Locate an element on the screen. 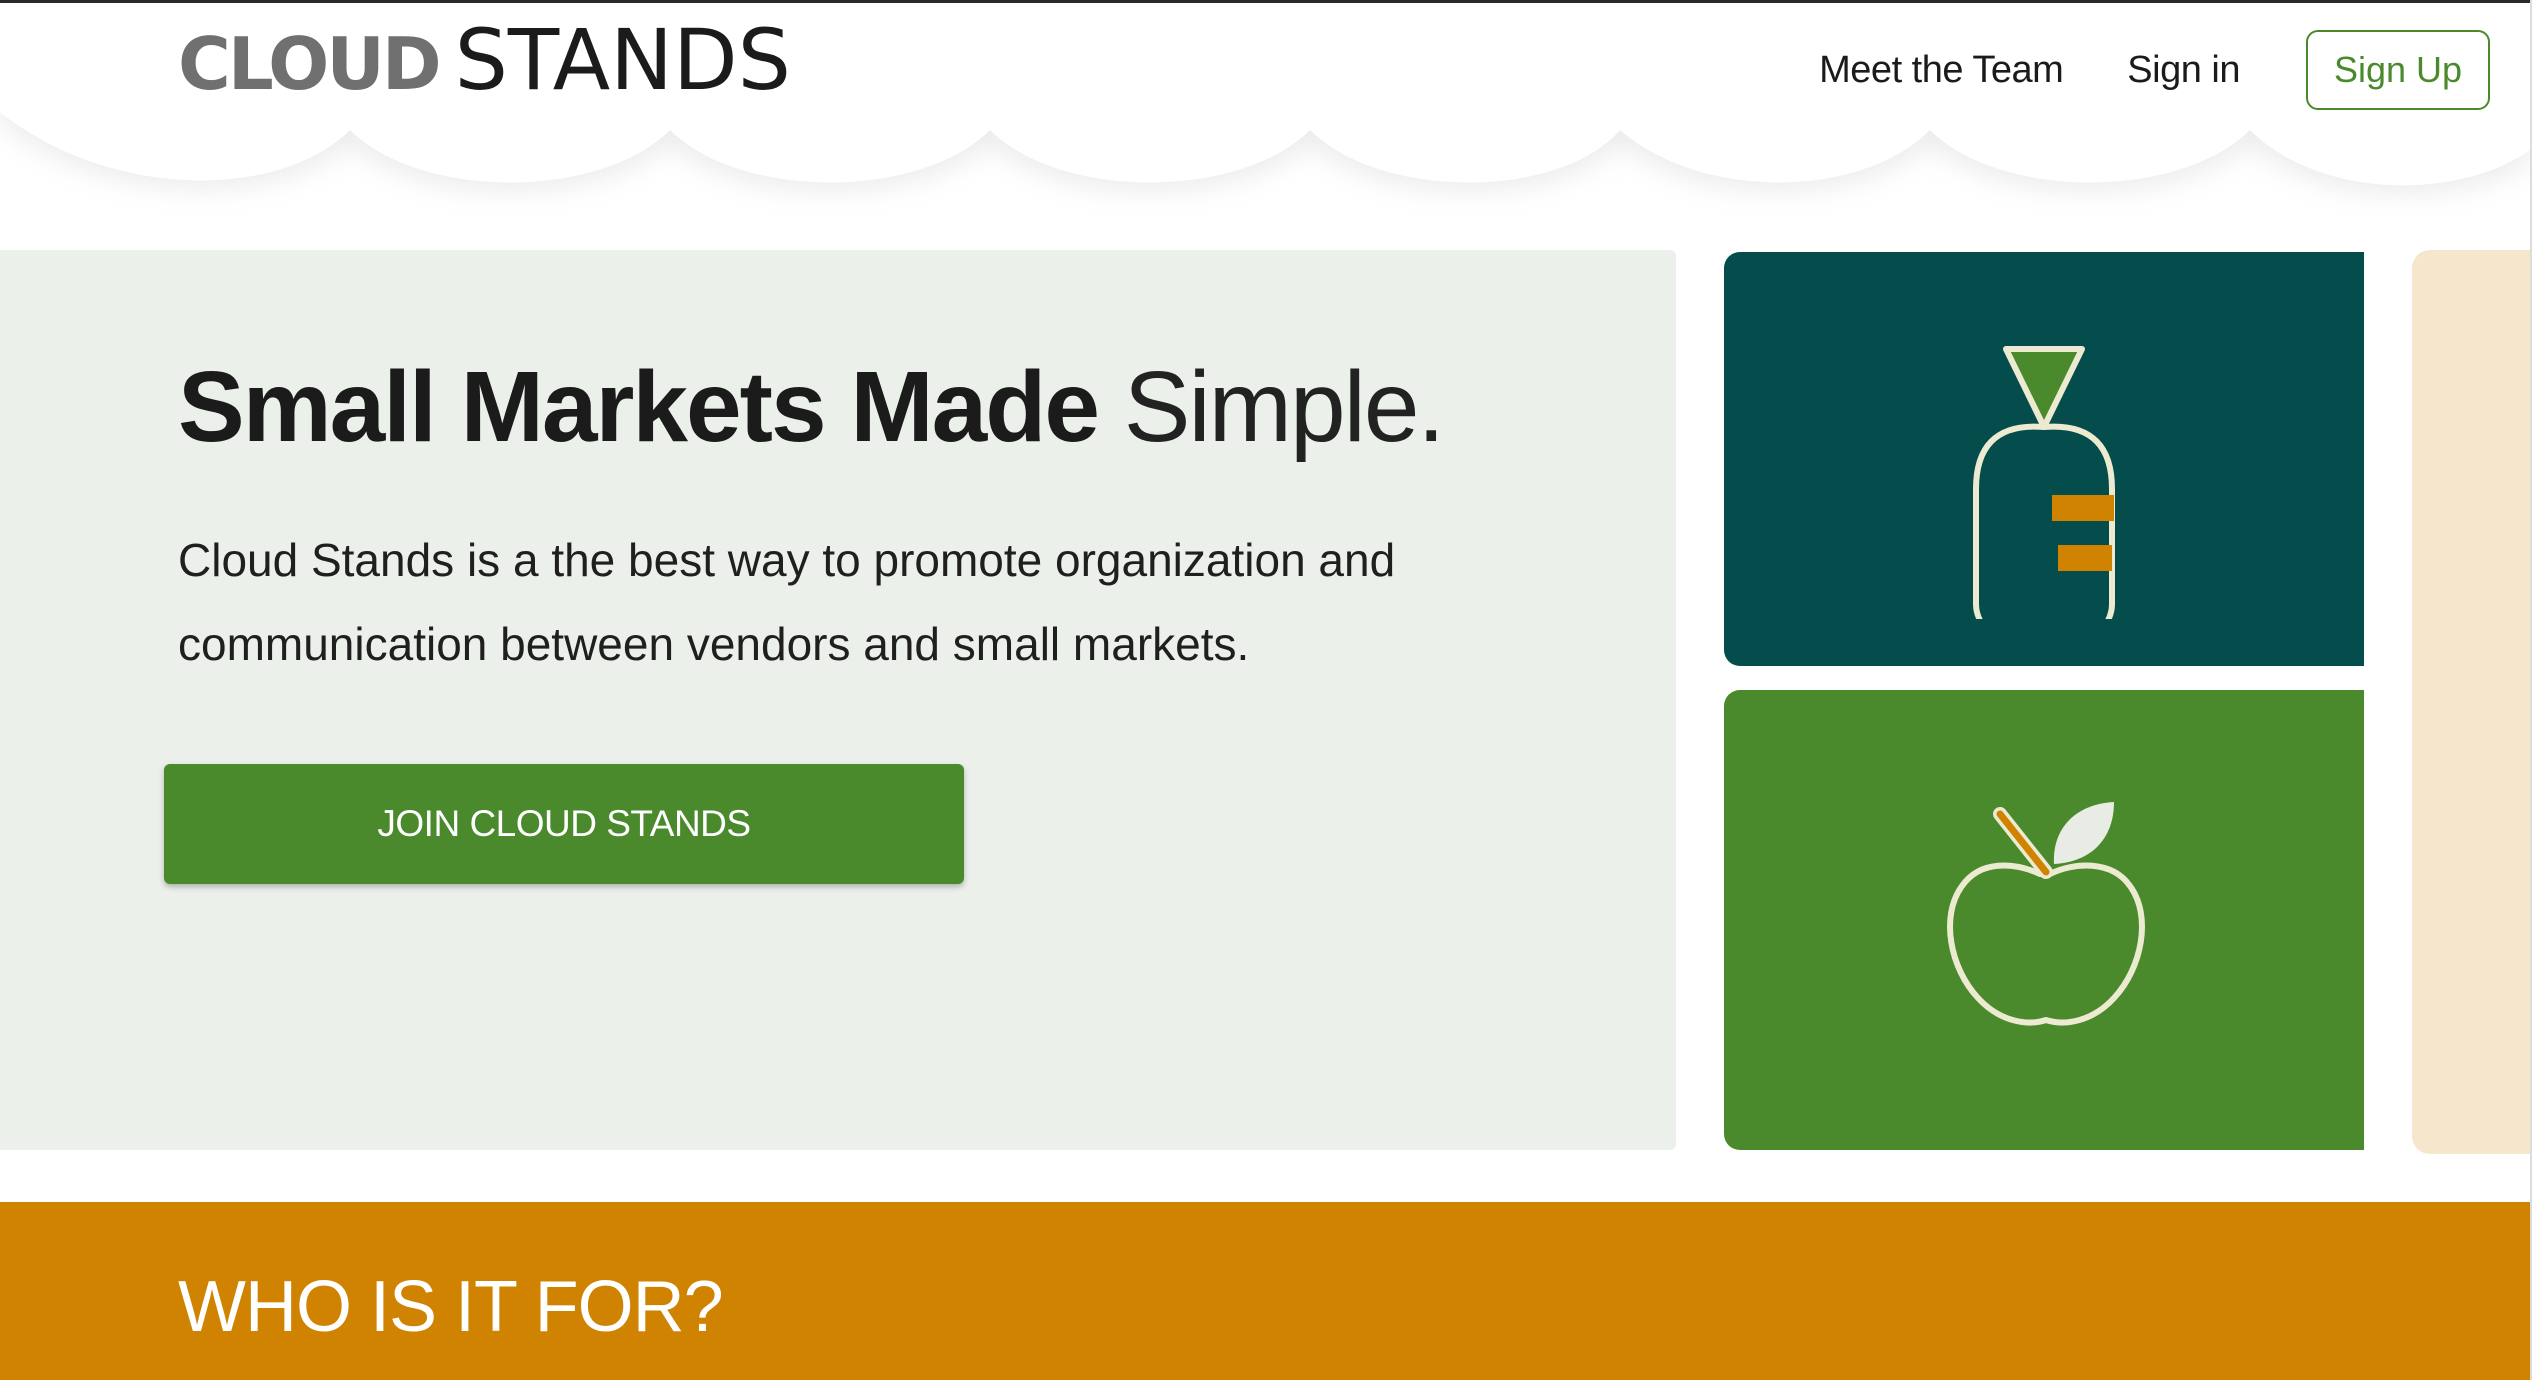  carrot-tile is located at coordinates (2044, 459).